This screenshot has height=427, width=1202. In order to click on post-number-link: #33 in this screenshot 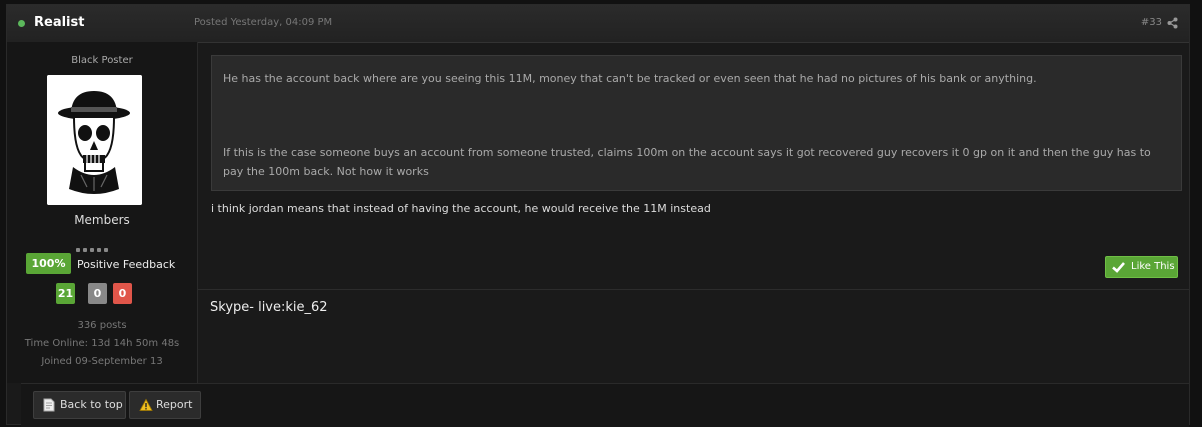, I will do `click(1151, 22)`.